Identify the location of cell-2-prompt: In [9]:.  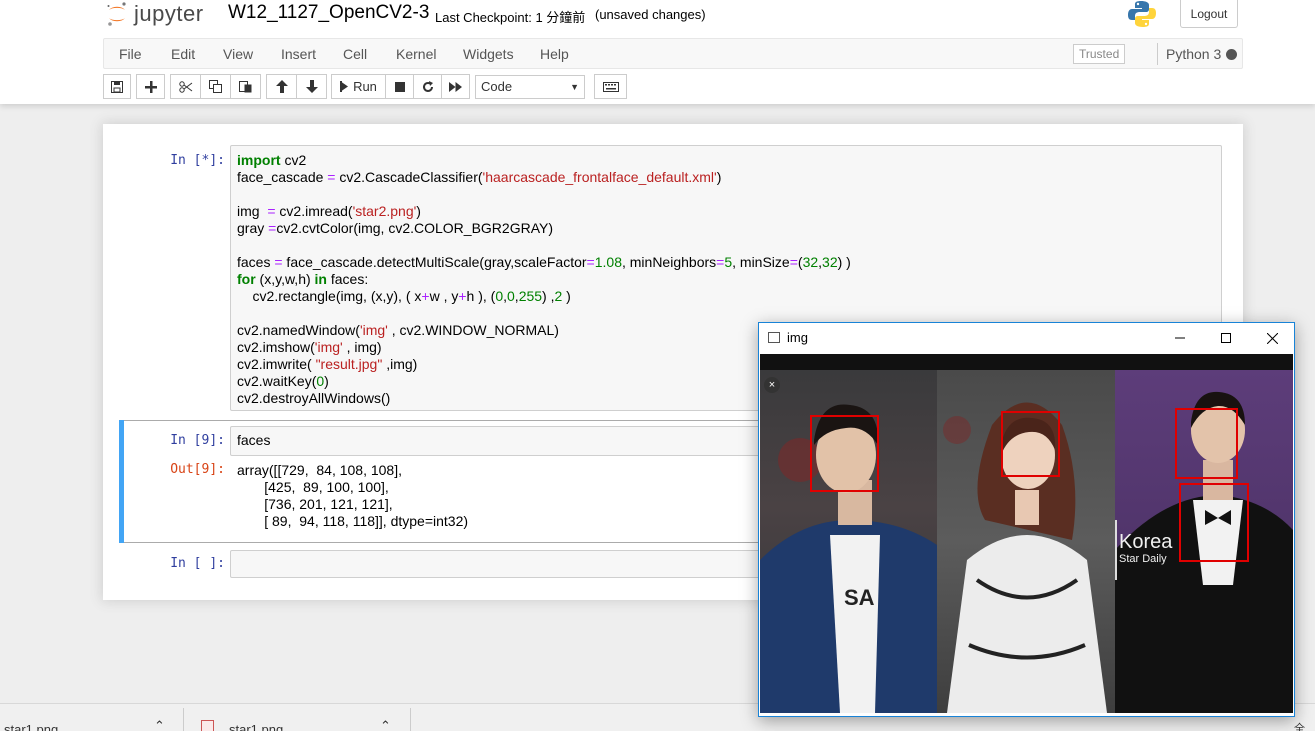
(197, 440).